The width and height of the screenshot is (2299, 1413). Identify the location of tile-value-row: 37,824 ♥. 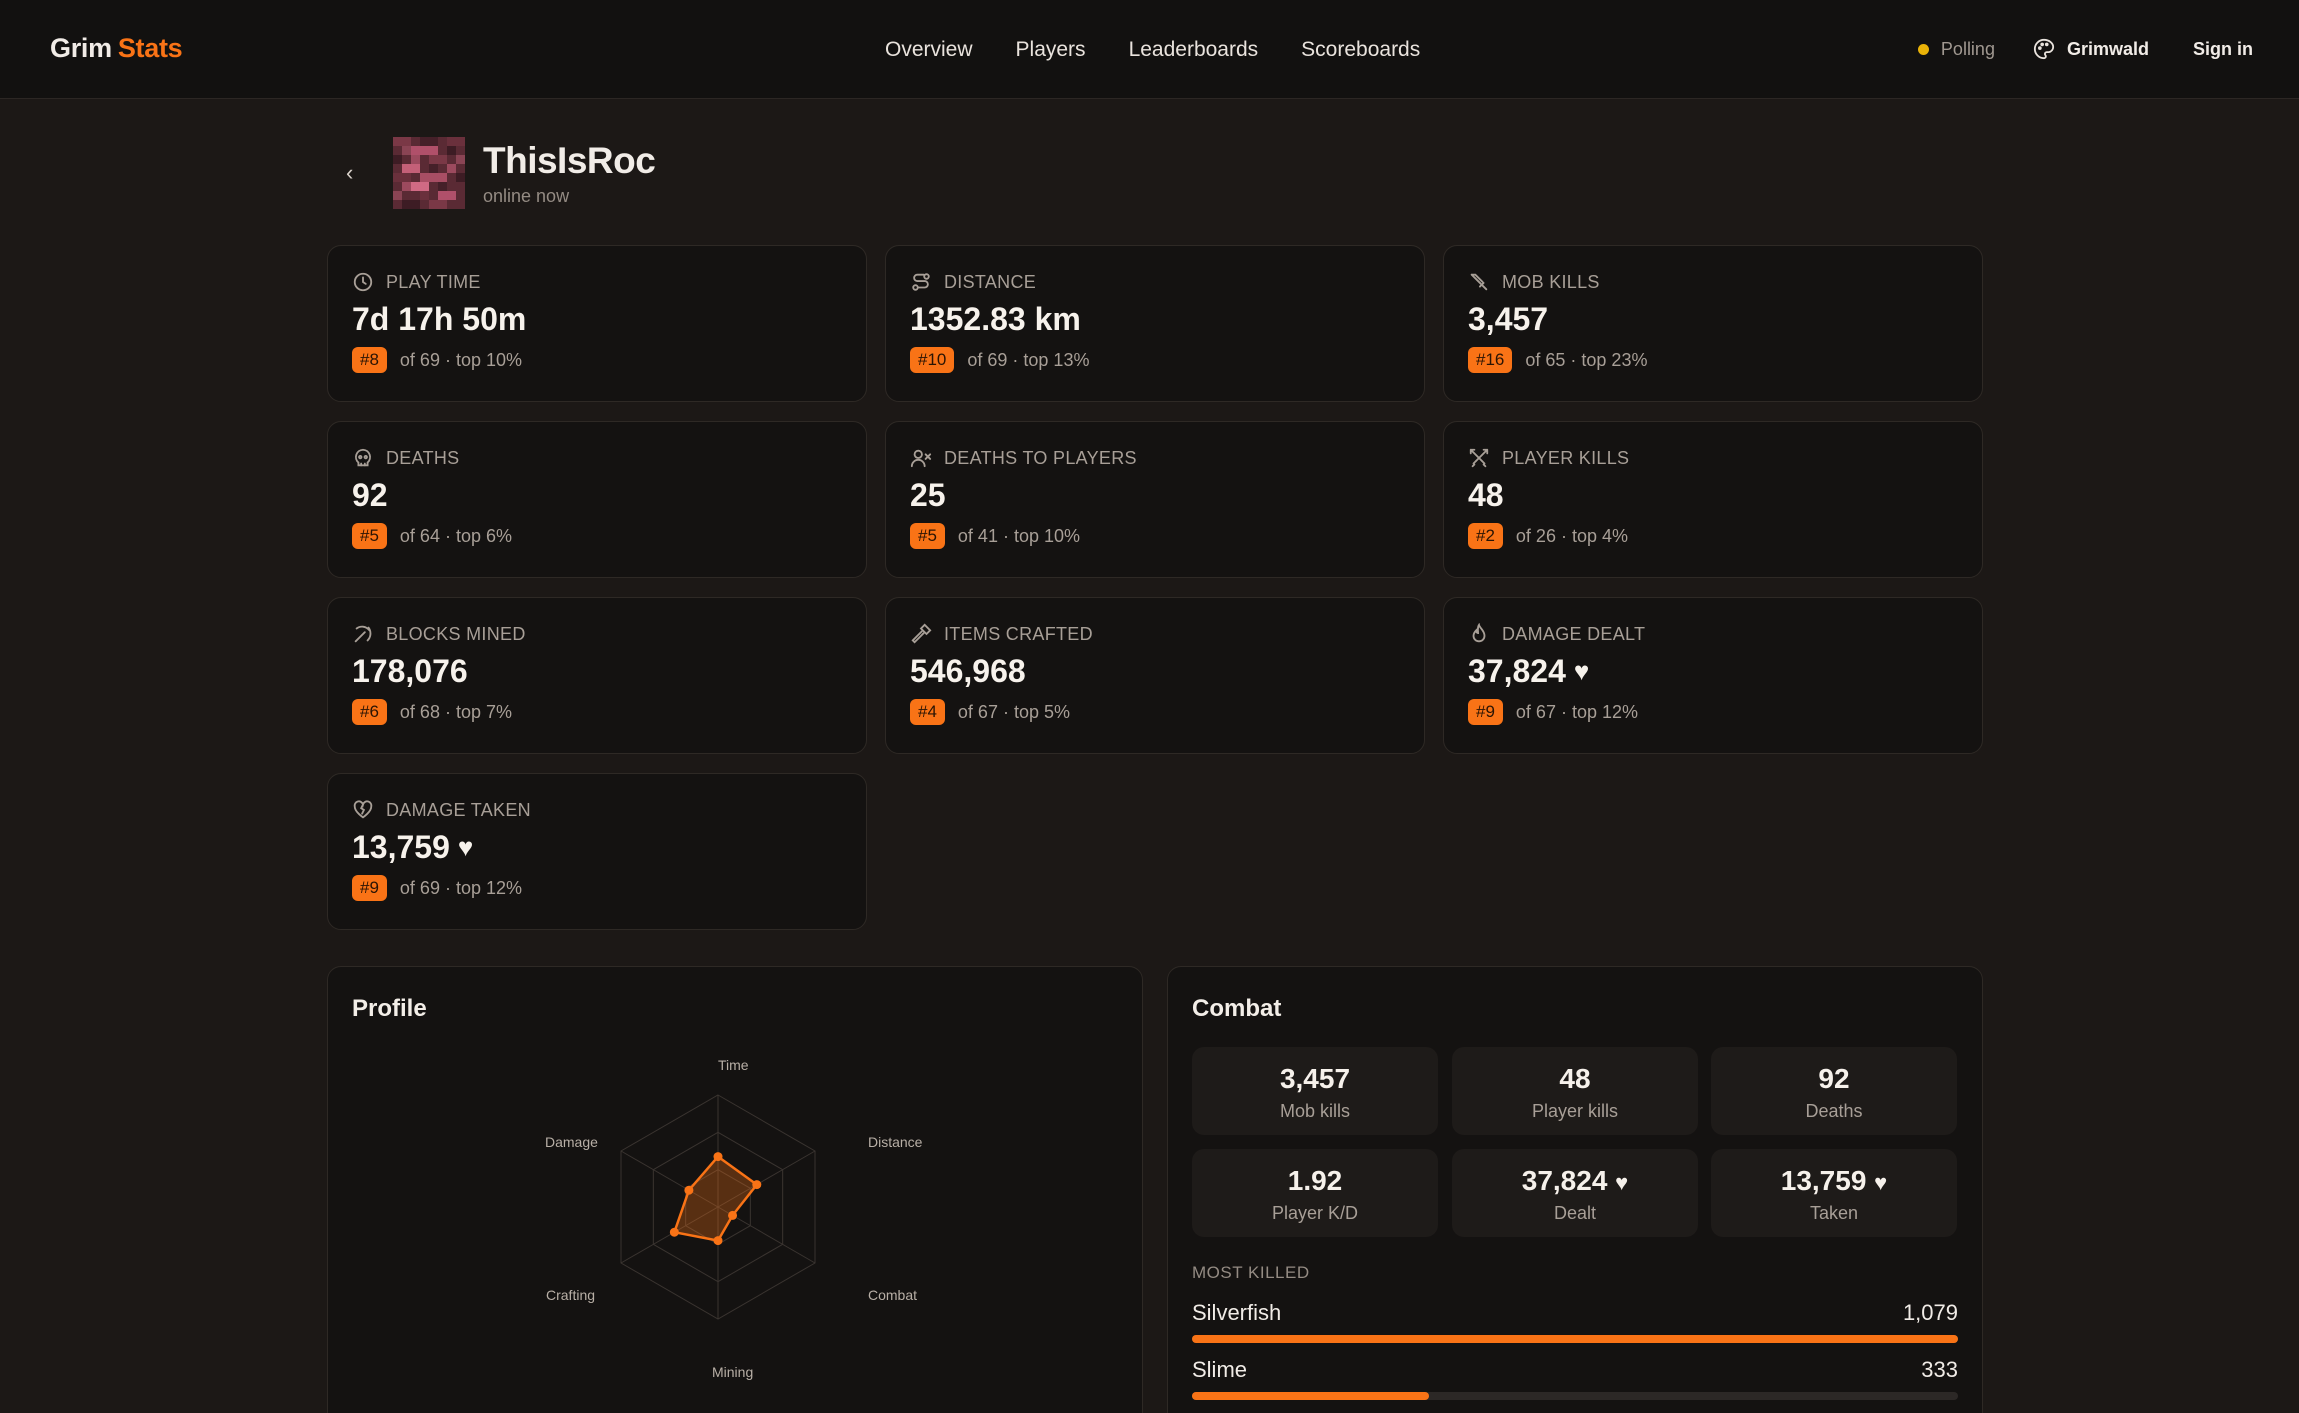
(1575, 1181).